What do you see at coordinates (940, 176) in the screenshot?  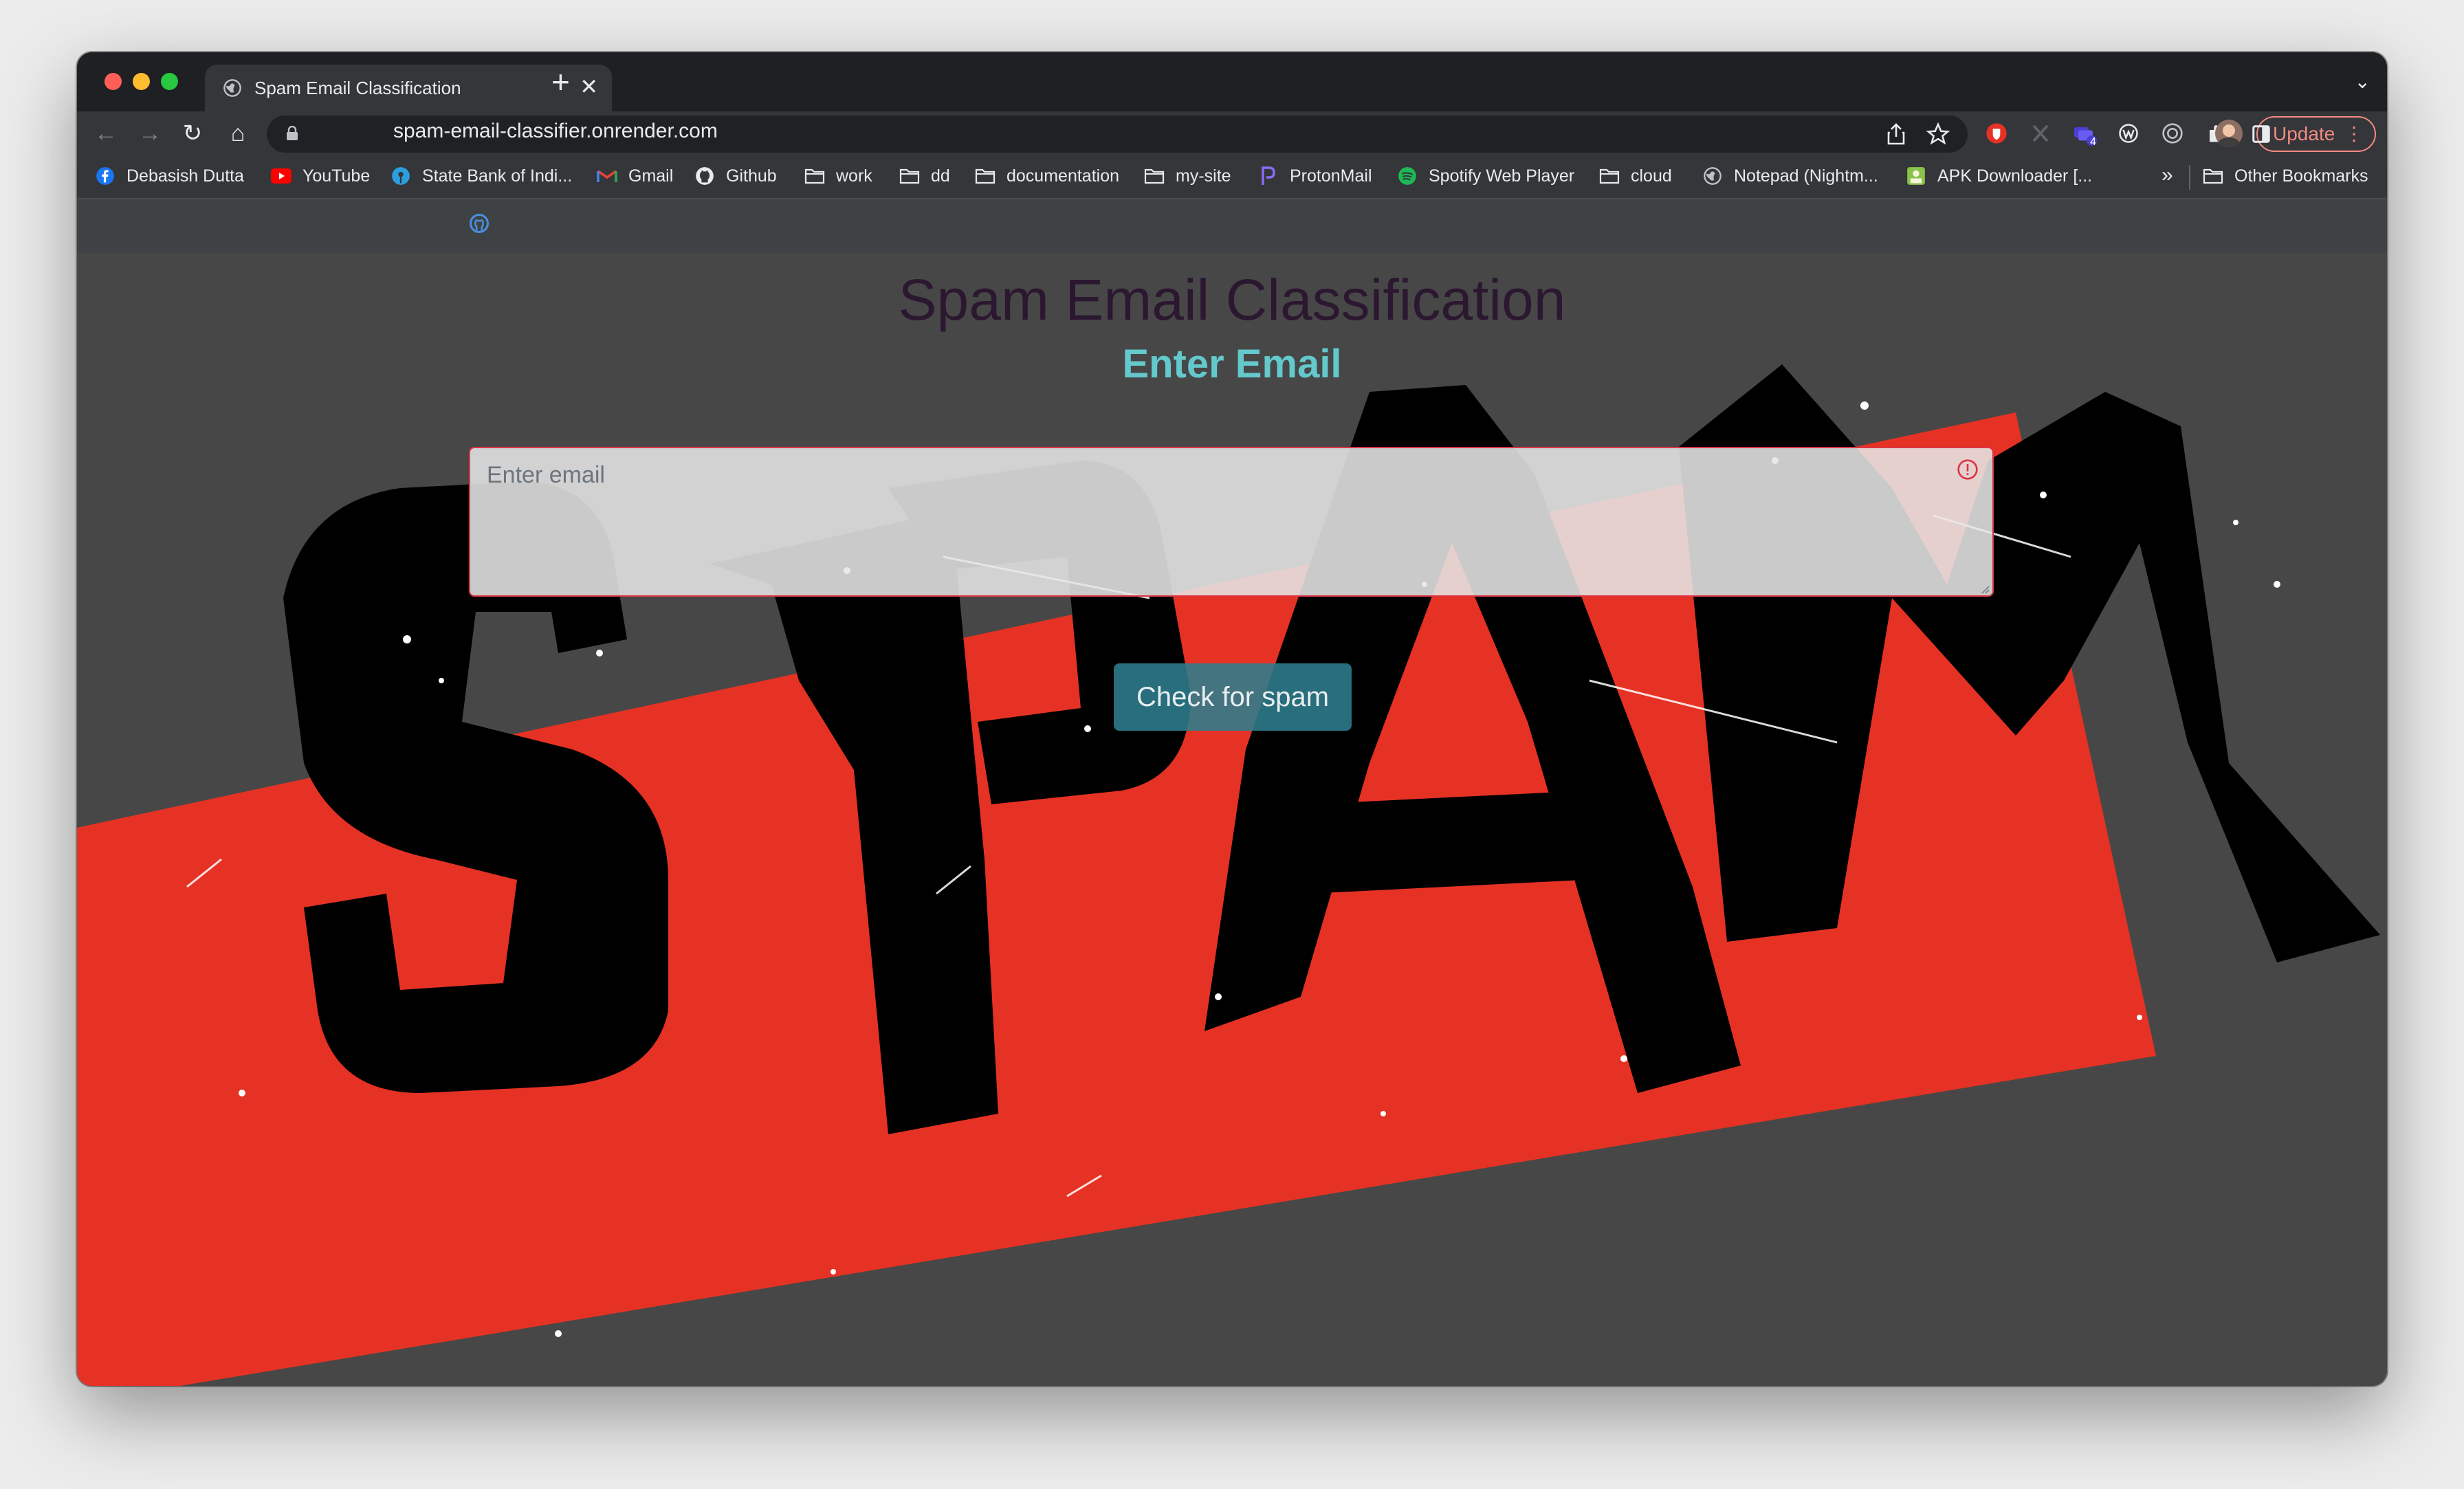 I see `bookmark-label: dd` at bounding box center [940, 176].